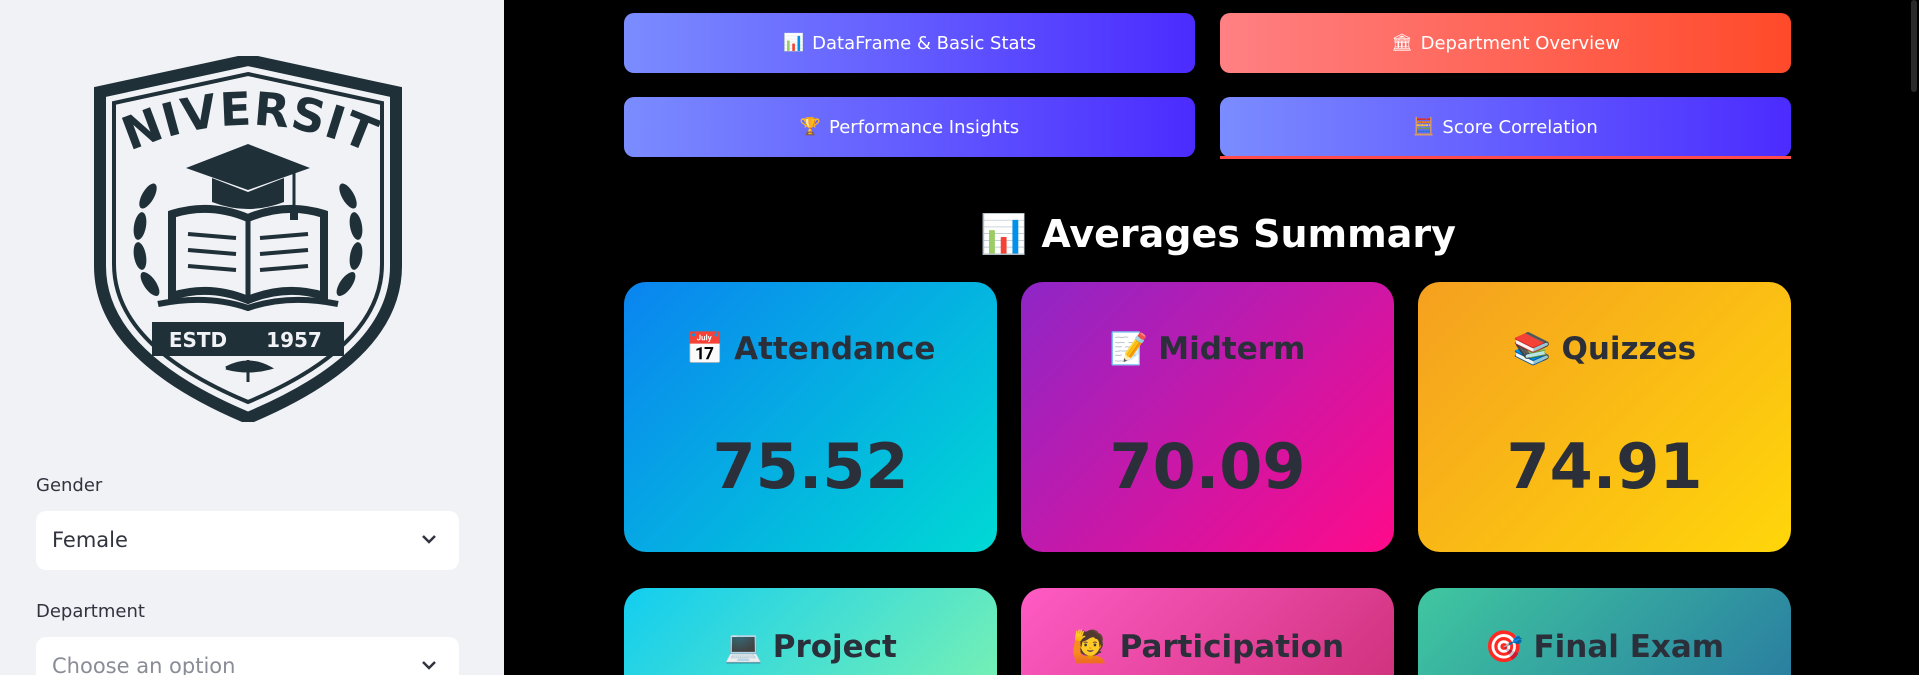 The height and width of the screenshot is (675, 1919). I want to click on raising-hand-icon: 🙋, so click(1090, 647).